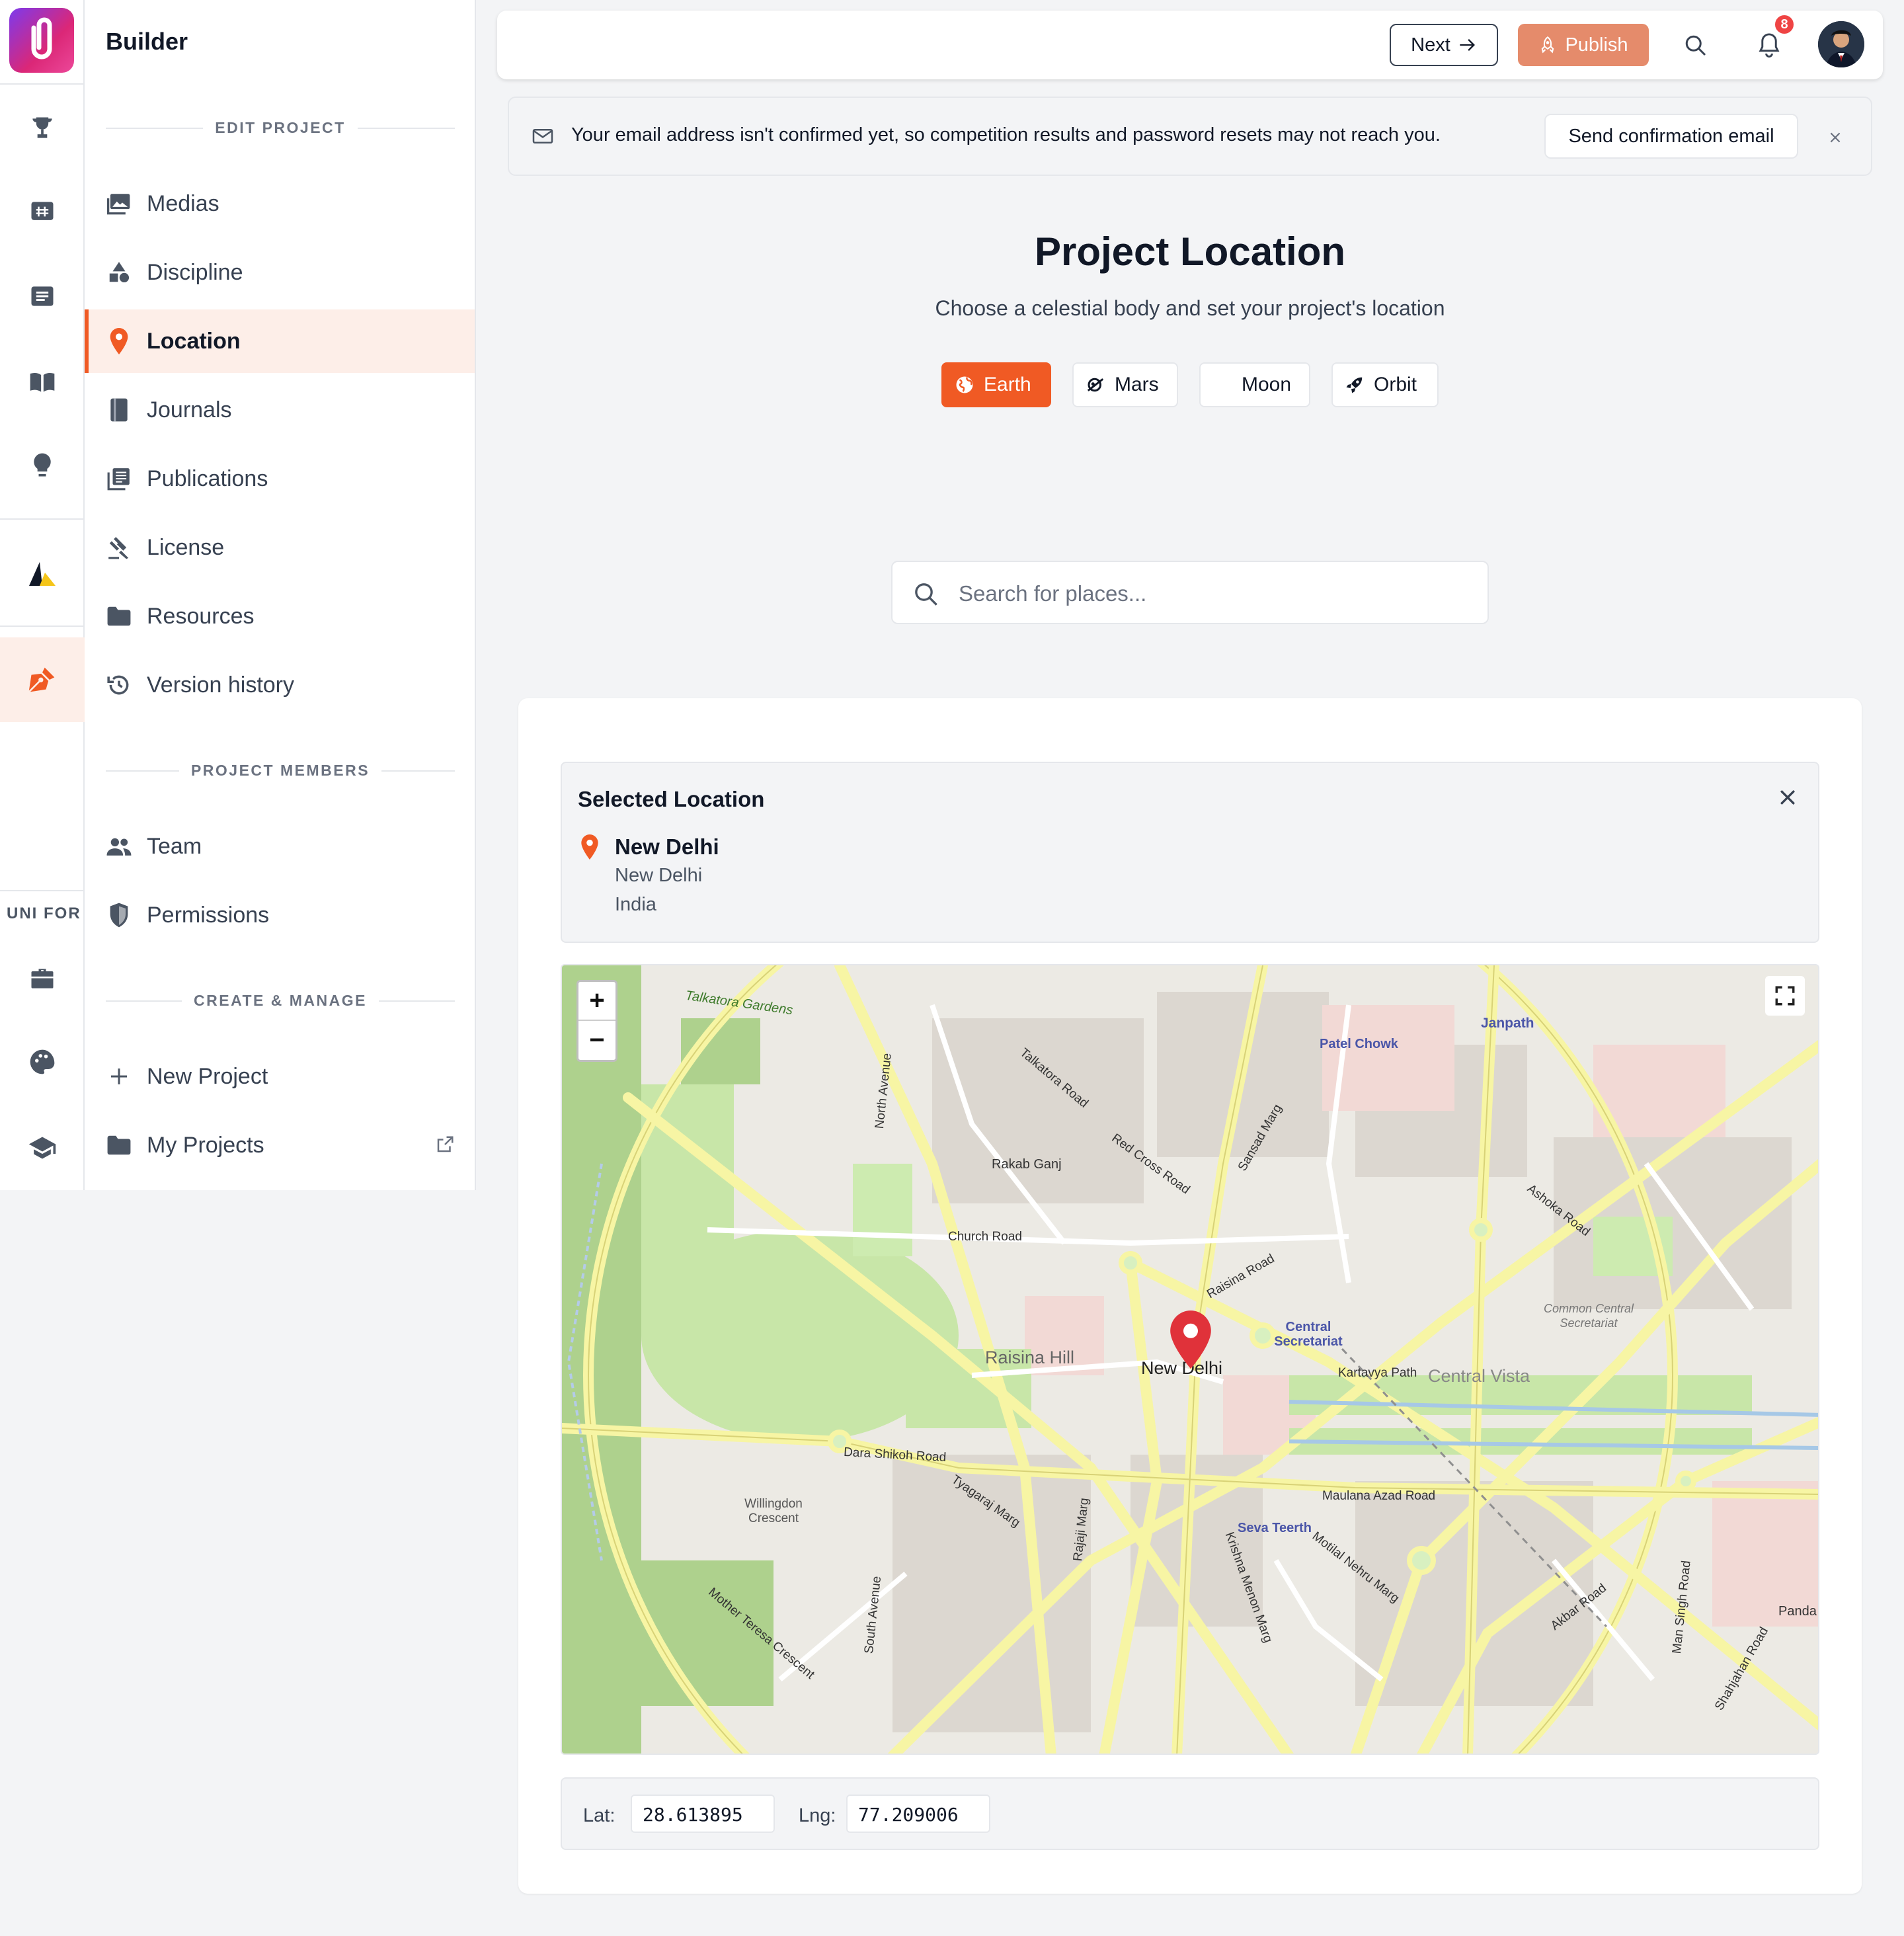 The image size is (1904, 1936). Describe the element at coordinates (42, 465) in the screenshot. I see `lightbulb-icon` at that location.